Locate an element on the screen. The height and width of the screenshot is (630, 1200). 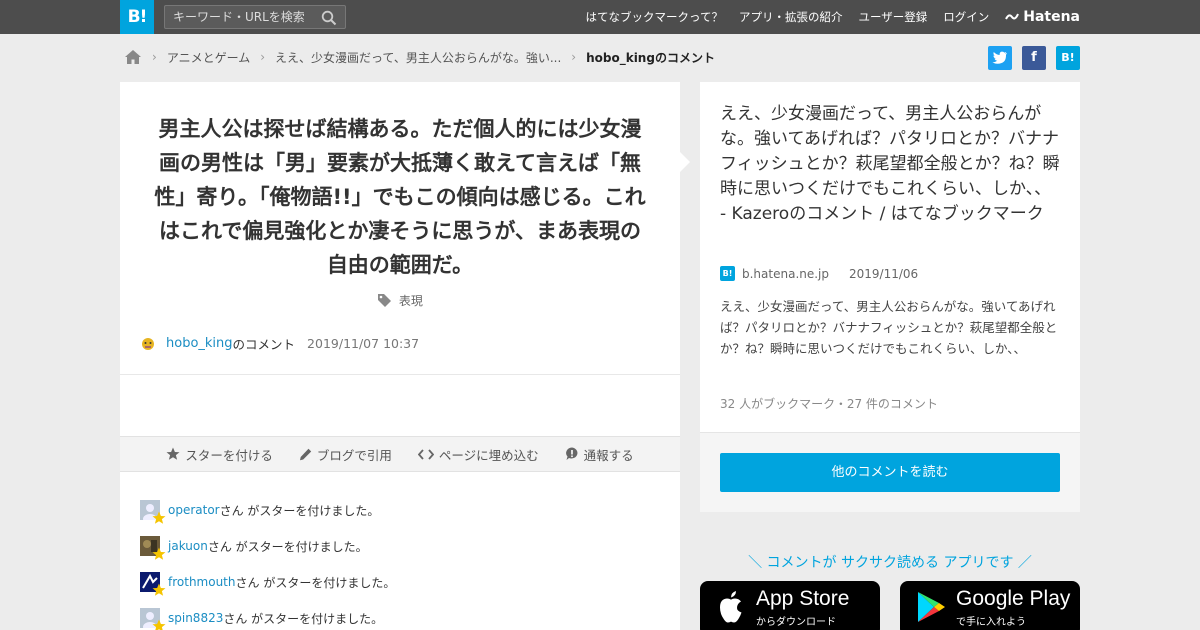
tag-icon is located at coordinates (385, 300).